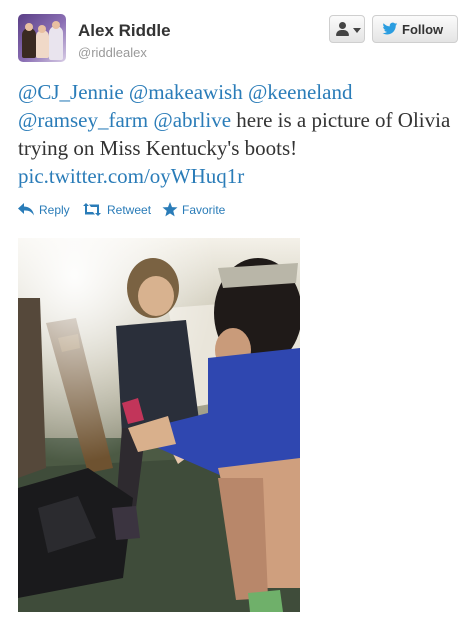  I want to click on tweet-header: Alex Riddle @riddlealex Follow, so click(238, 39).